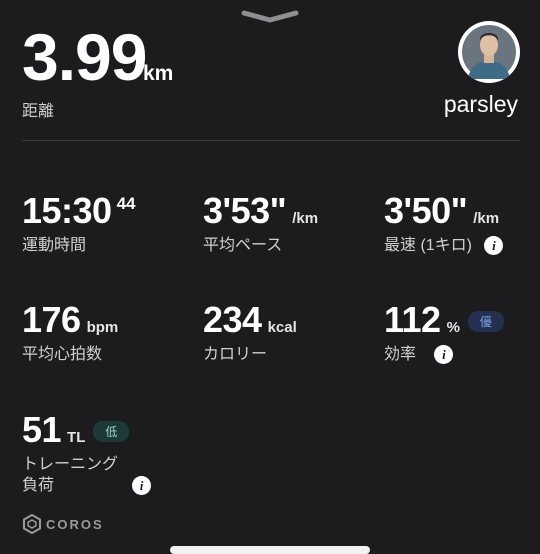 The image size is (540, 554). What do you see at coordinates (111, 431) in the screenshot?
I see `training-load-badge: 低` at bounding box center [111, 431].